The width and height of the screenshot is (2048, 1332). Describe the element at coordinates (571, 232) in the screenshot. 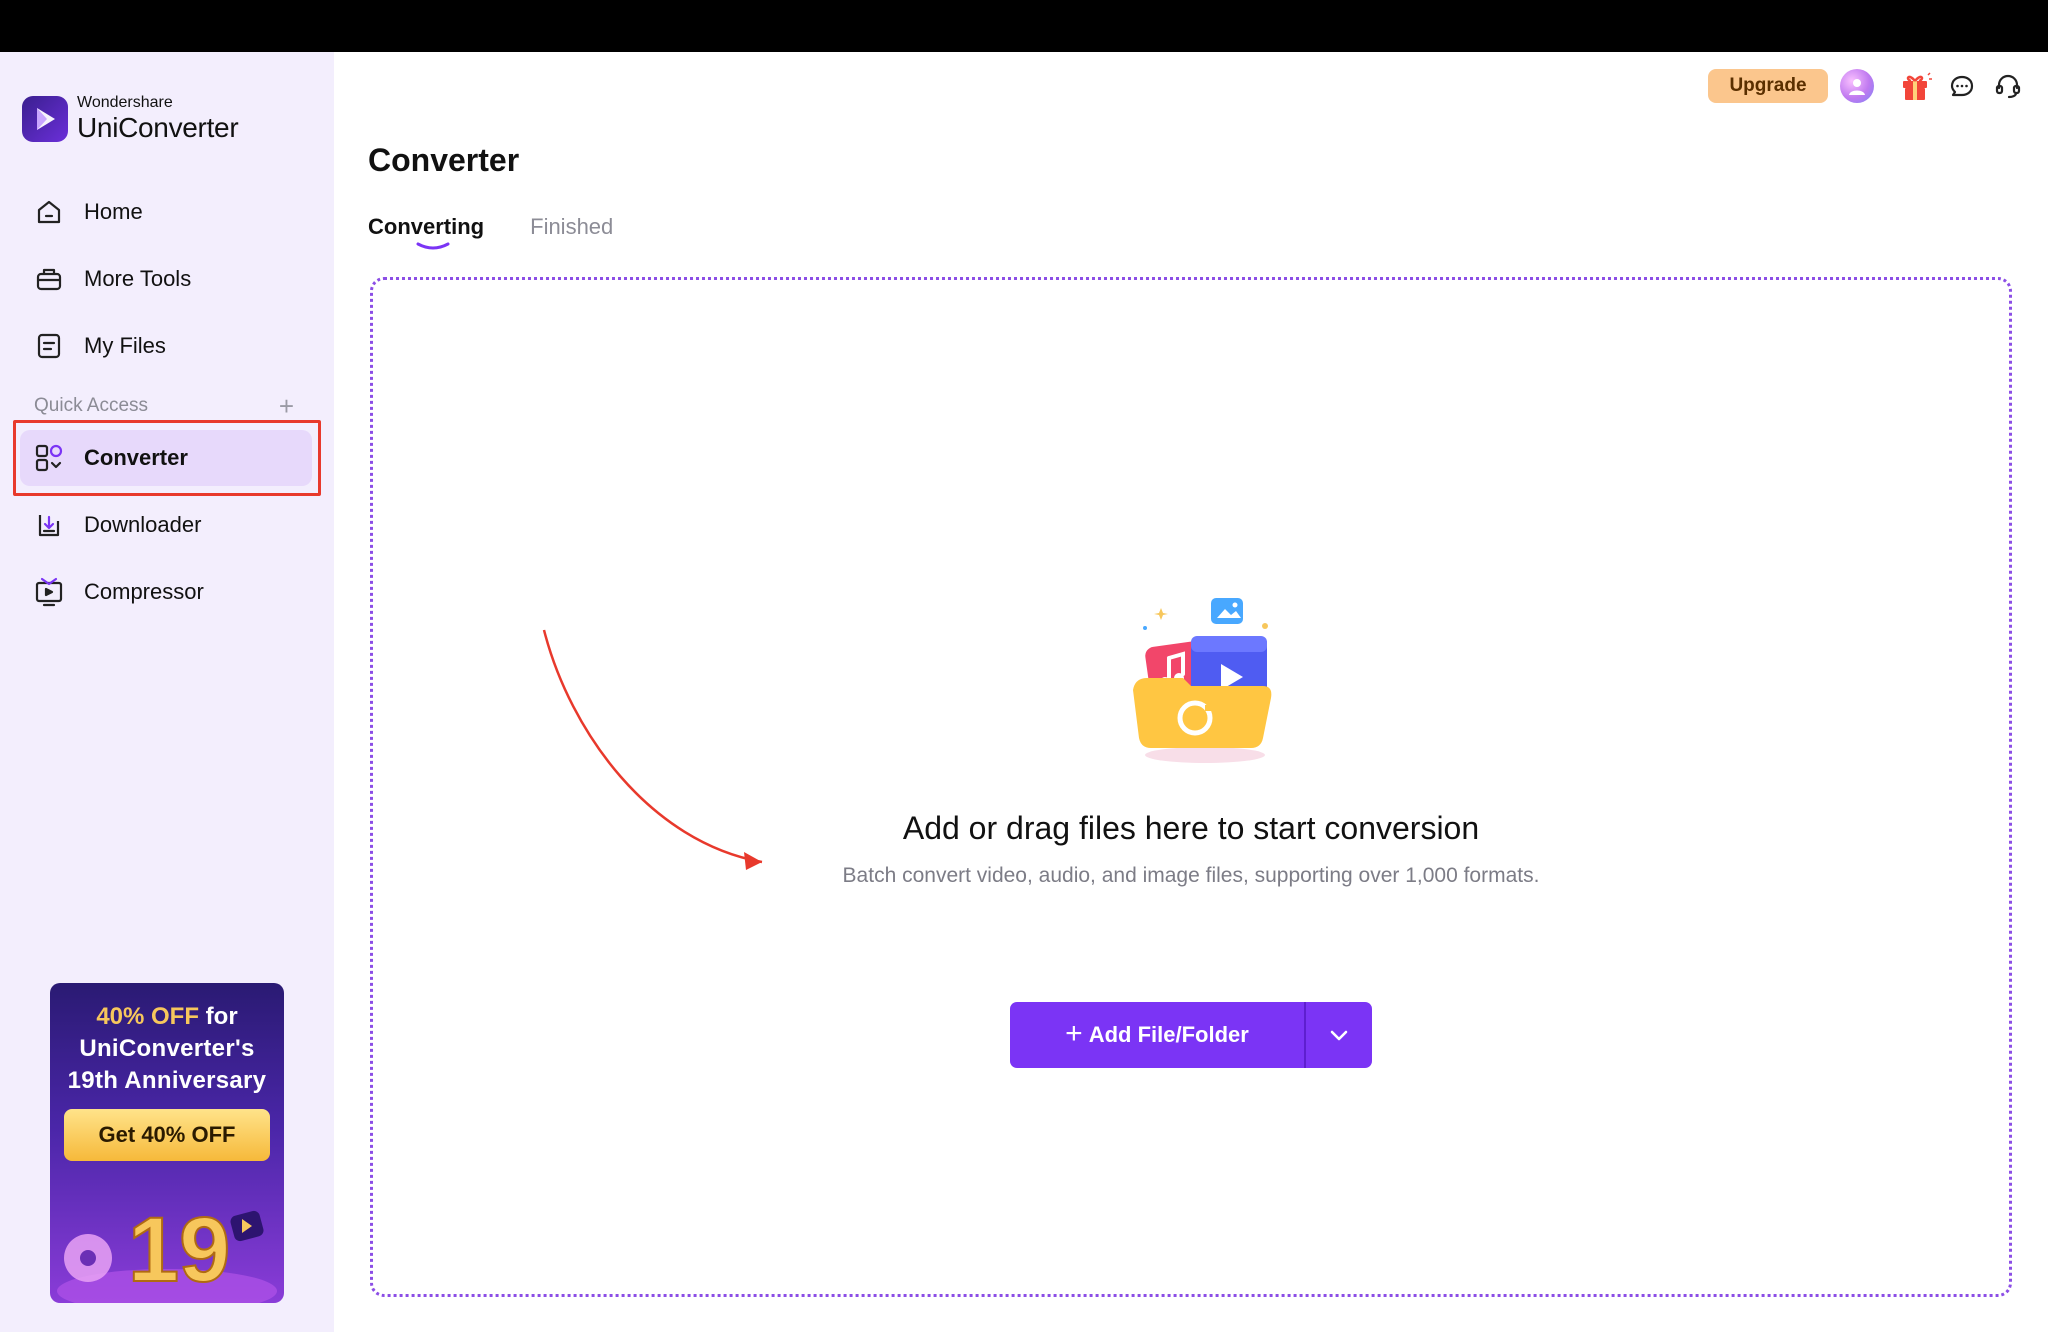

I see `tab-finished: Finished` at that location.